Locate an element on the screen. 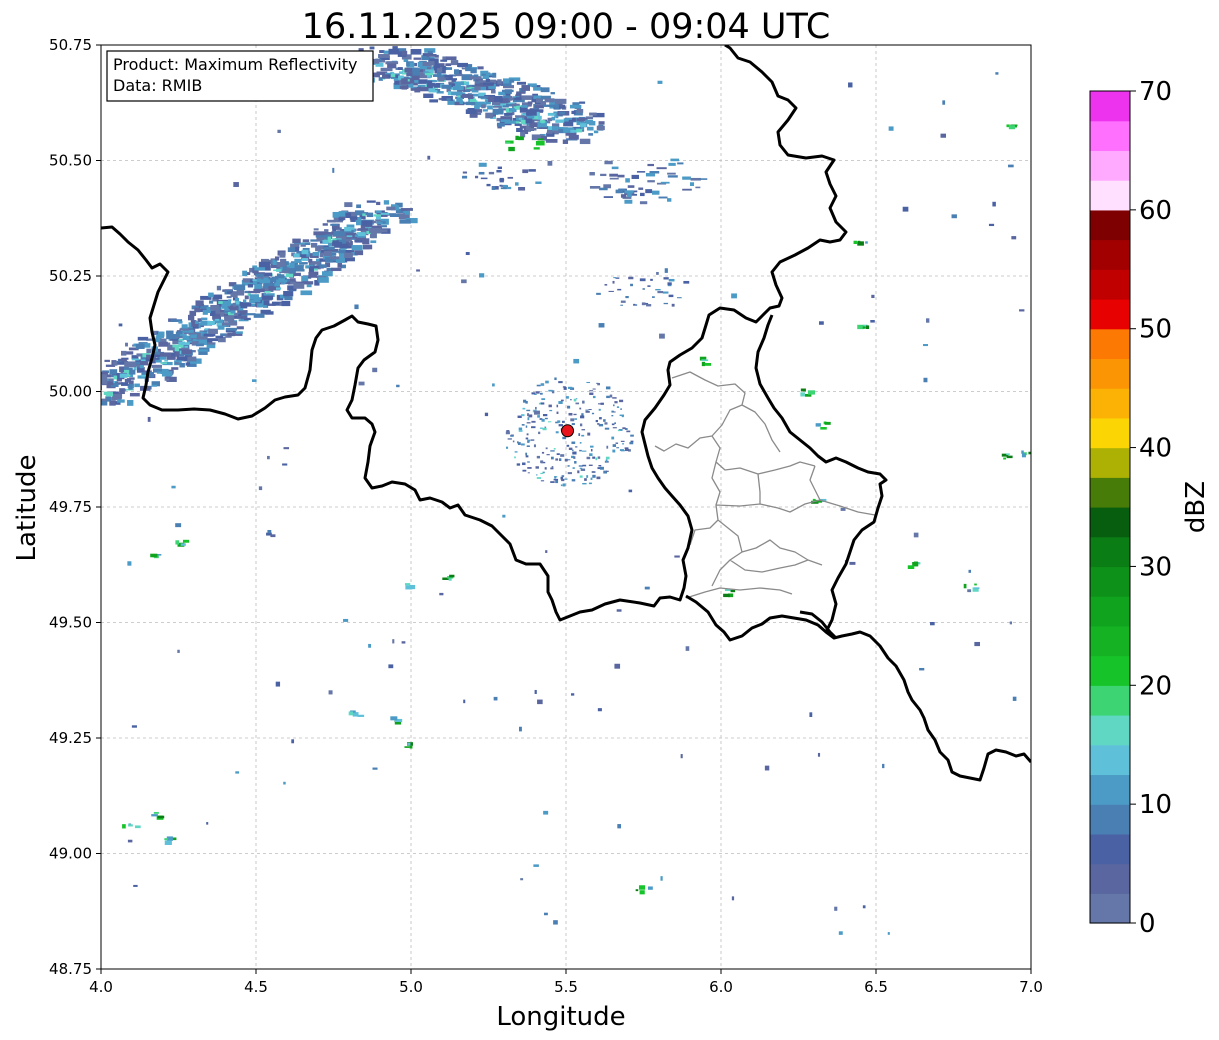 This screenshot has height=1040, width=1219. colorbar-segment is located at coordinates (1110, 433).